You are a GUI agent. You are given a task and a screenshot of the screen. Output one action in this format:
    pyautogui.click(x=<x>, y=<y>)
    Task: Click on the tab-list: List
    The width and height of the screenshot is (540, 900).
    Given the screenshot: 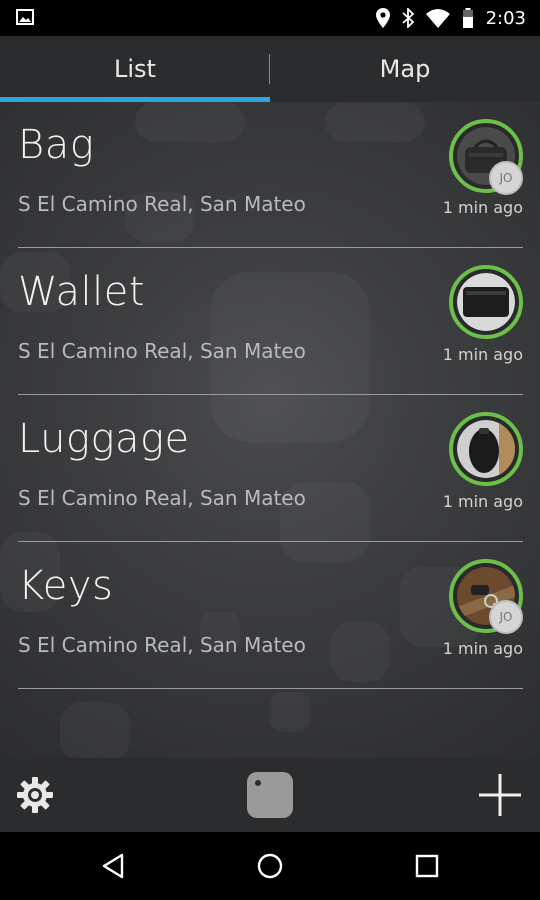 What is the action you would take?
    pyautogui.click(x=135, y=69)
    